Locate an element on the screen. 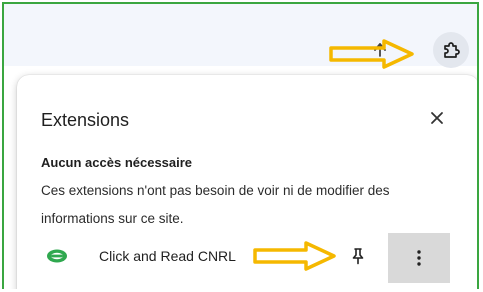 Image resolution: width=483 pixels, height=292 pixels. puzzle-piece-icon is located at coordinates (452, 50).